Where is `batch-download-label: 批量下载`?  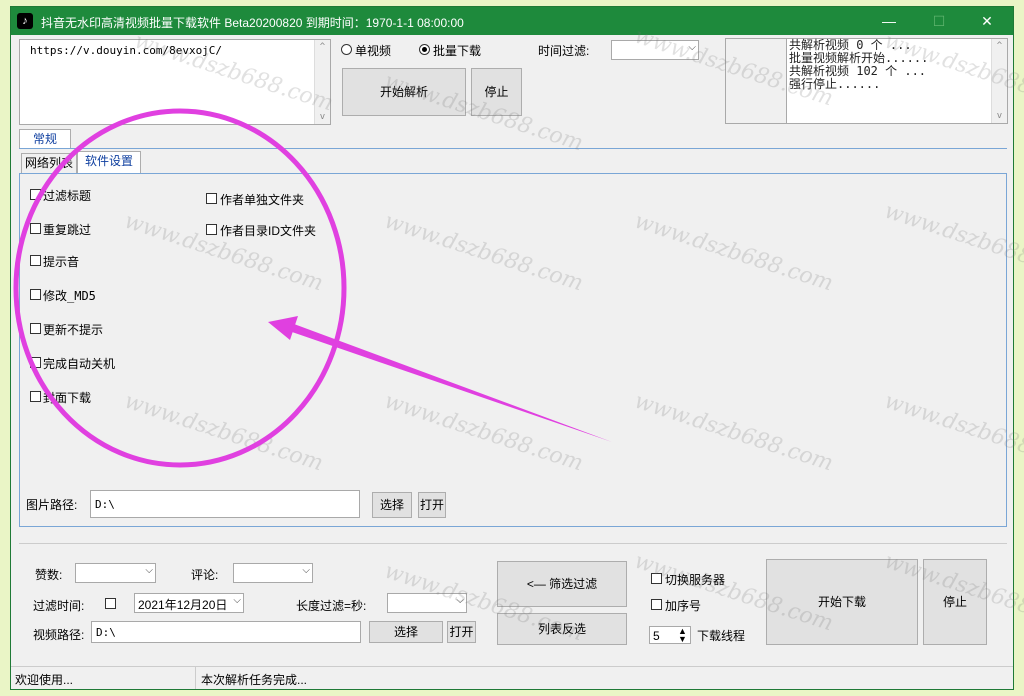
batch-download-label: 批量下载 is located at coordinates (457, 51).